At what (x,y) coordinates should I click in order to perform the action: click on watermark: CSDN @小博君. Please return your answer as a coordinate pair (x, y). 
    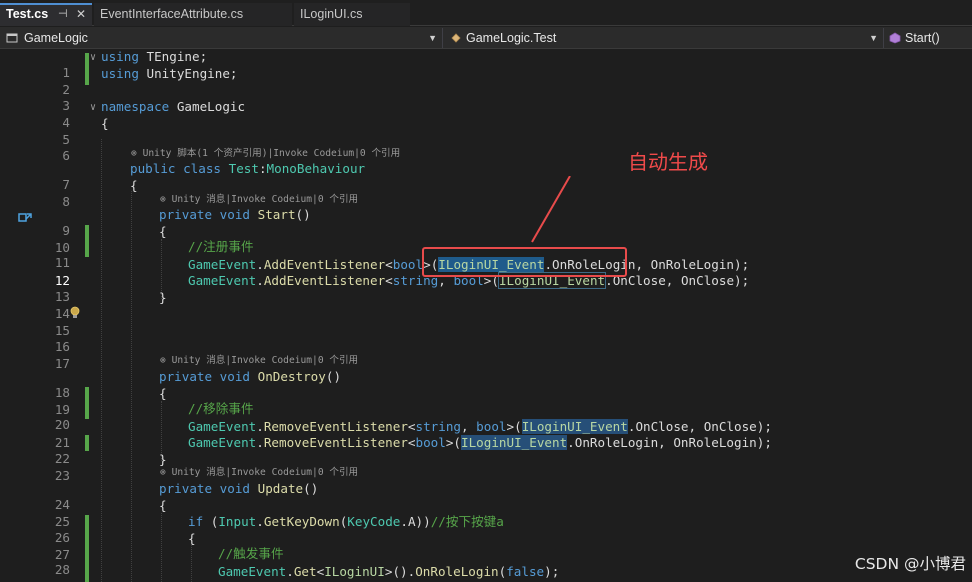
    Looking at the image, I should click on (910, 564).